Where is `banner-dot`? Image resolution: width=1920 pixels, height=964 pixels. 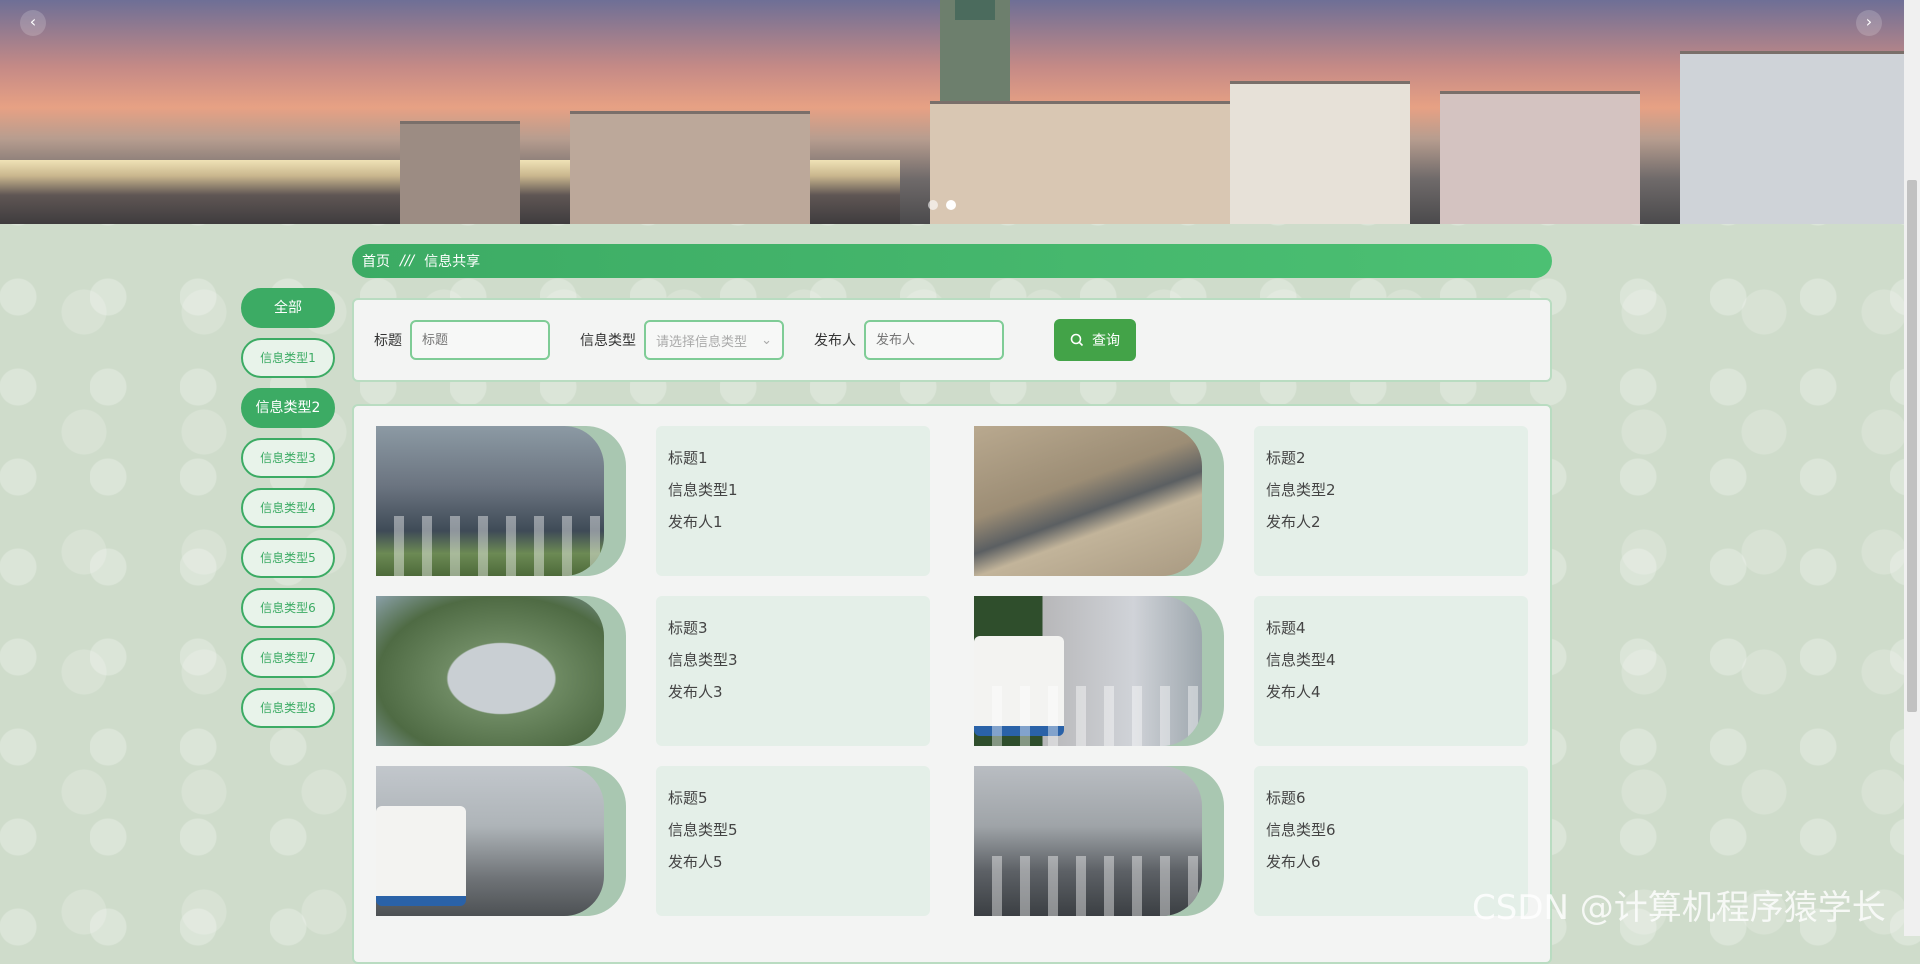 banner-dot is located at coordinates (933, 205).